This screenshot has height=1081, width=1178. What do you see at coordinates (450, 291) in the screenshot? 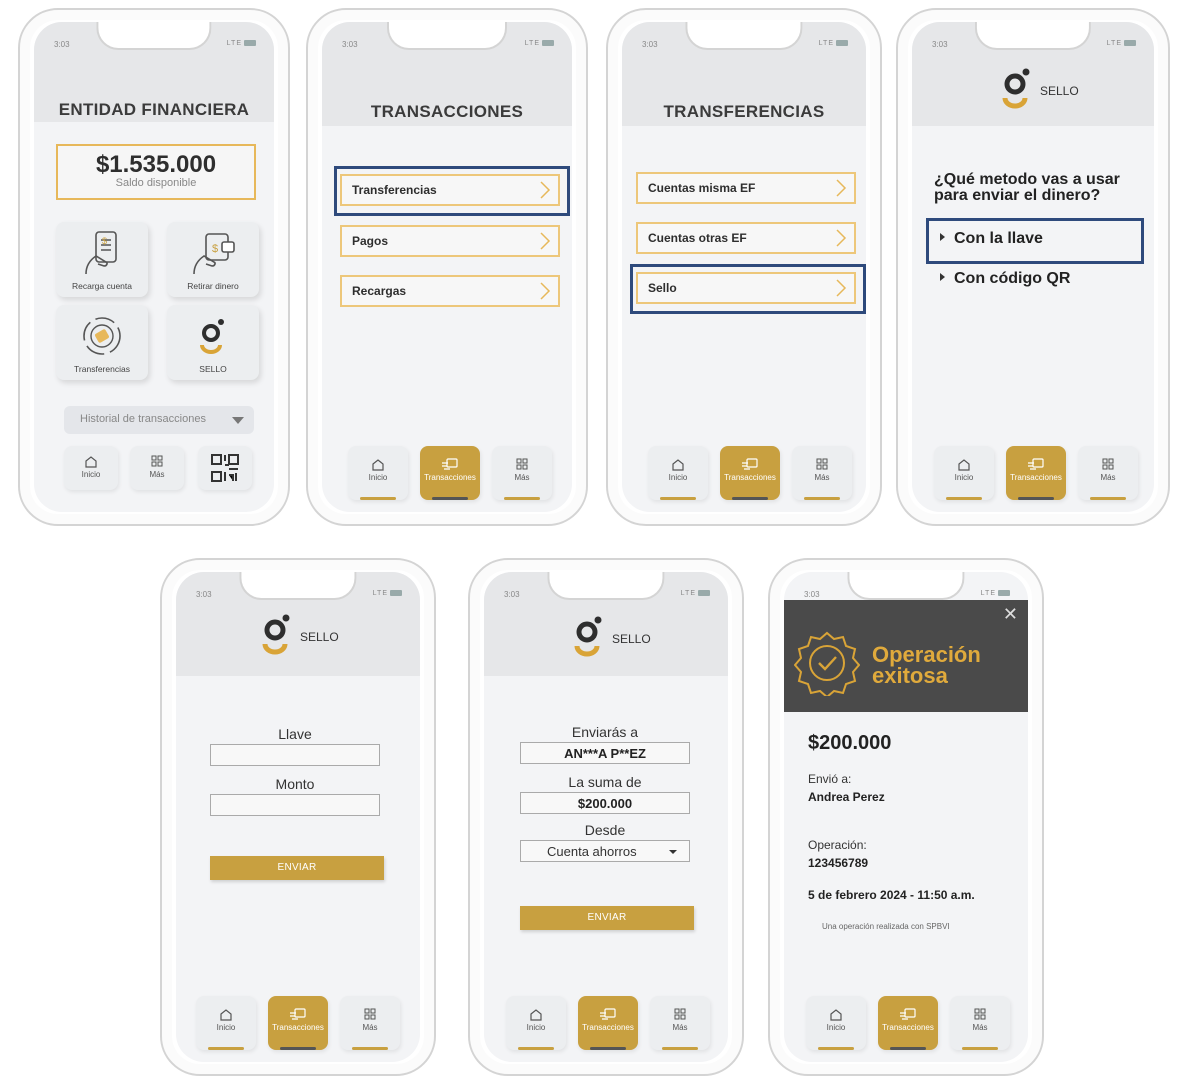
I see `menu-item-recargas: Recargas` at bounding box center [450, 291].